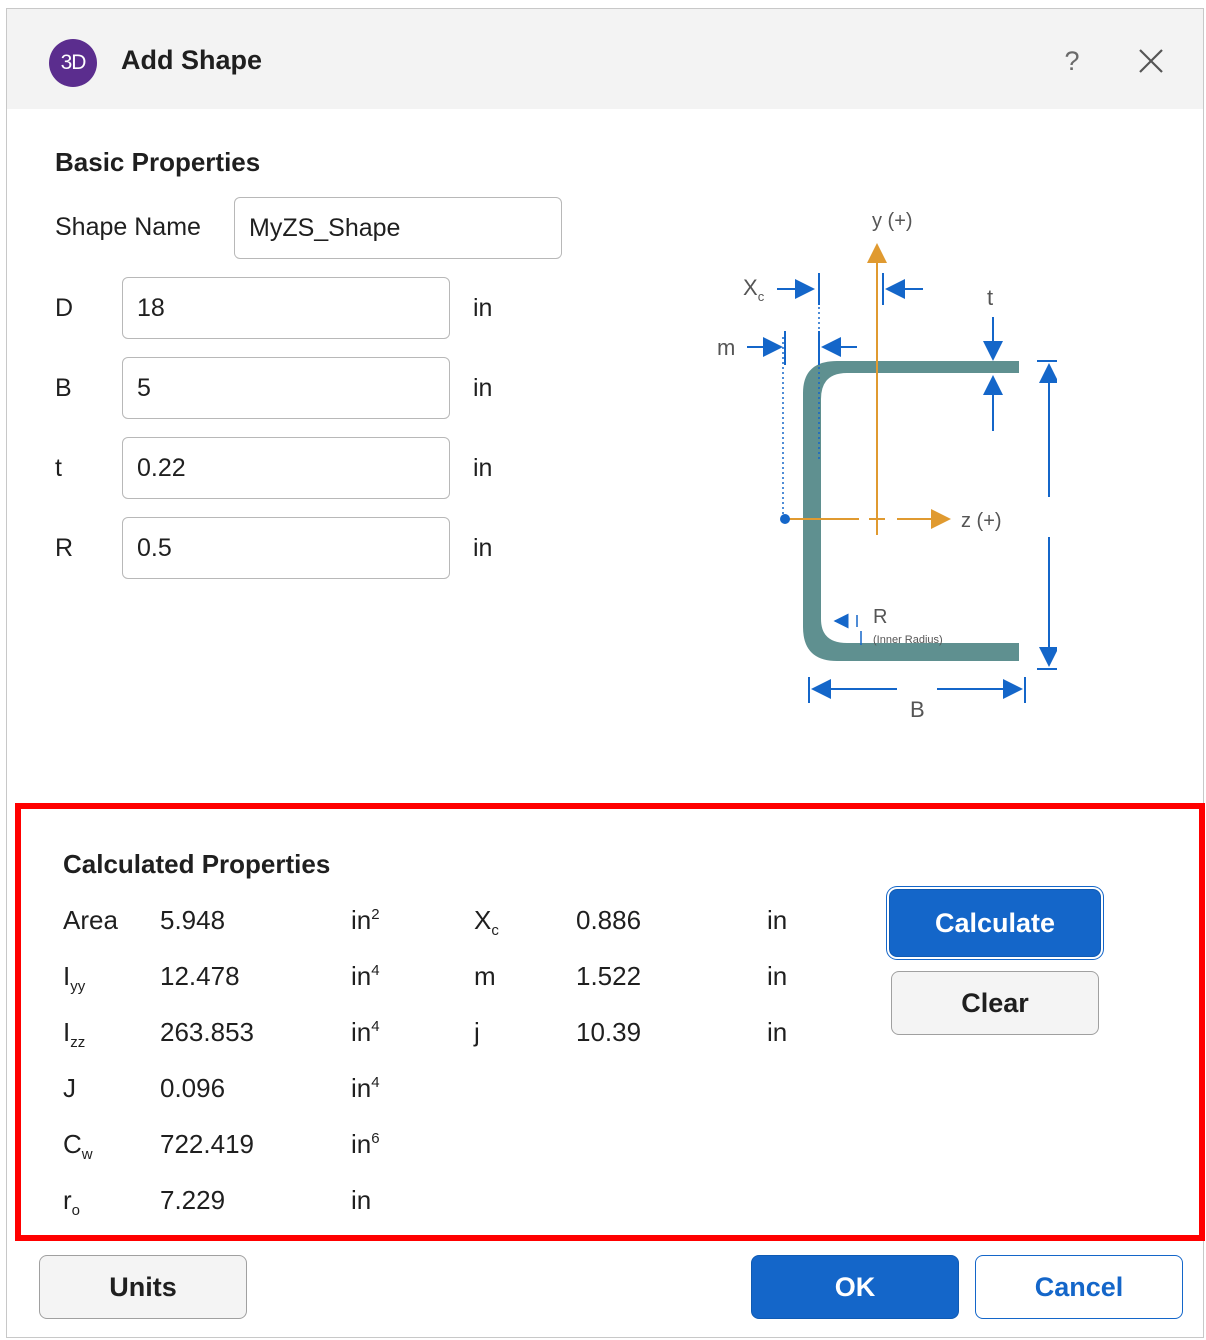  What do you see at coordinates (777, 1032) in the screenshot?
I see `j-prop-unit: in` at bounding box center [777, 1032].